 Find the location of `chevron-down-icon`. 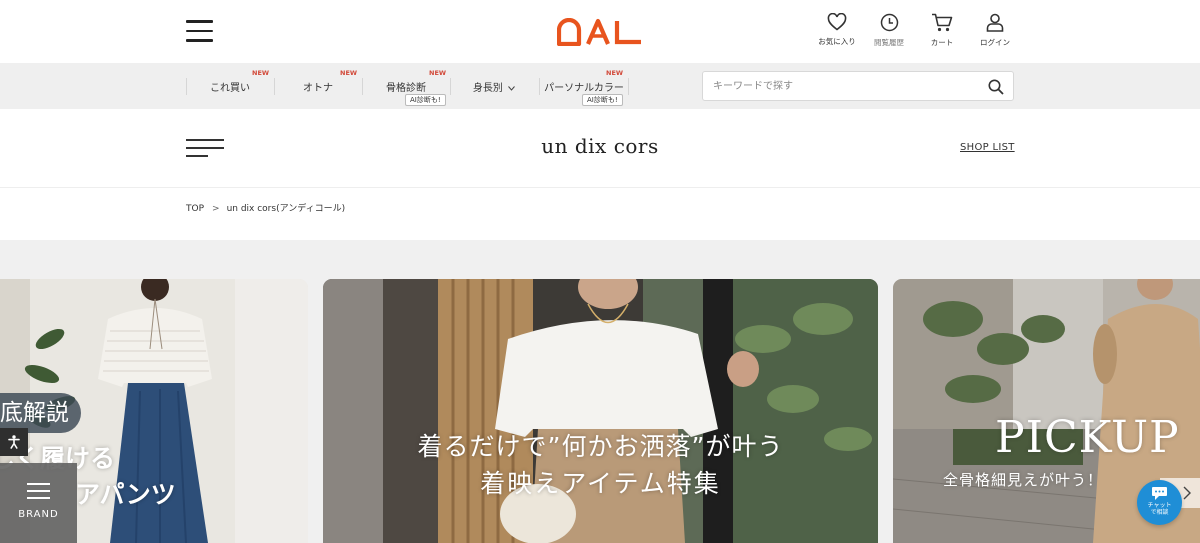

chevron-down-icon is located at coordinates (511, 88).